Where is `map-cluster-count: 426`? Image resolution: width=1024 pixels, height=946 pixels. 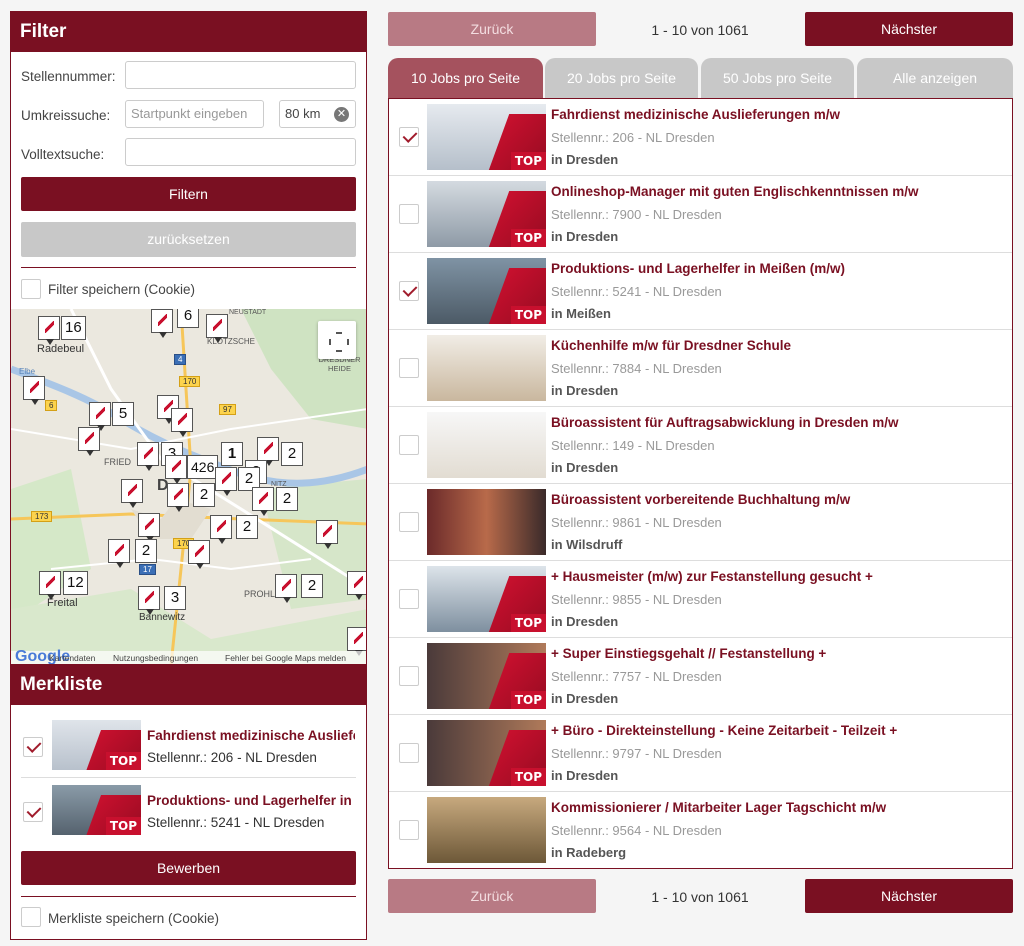 map-cluster-count: 426 is located at coordinates (203, 467).